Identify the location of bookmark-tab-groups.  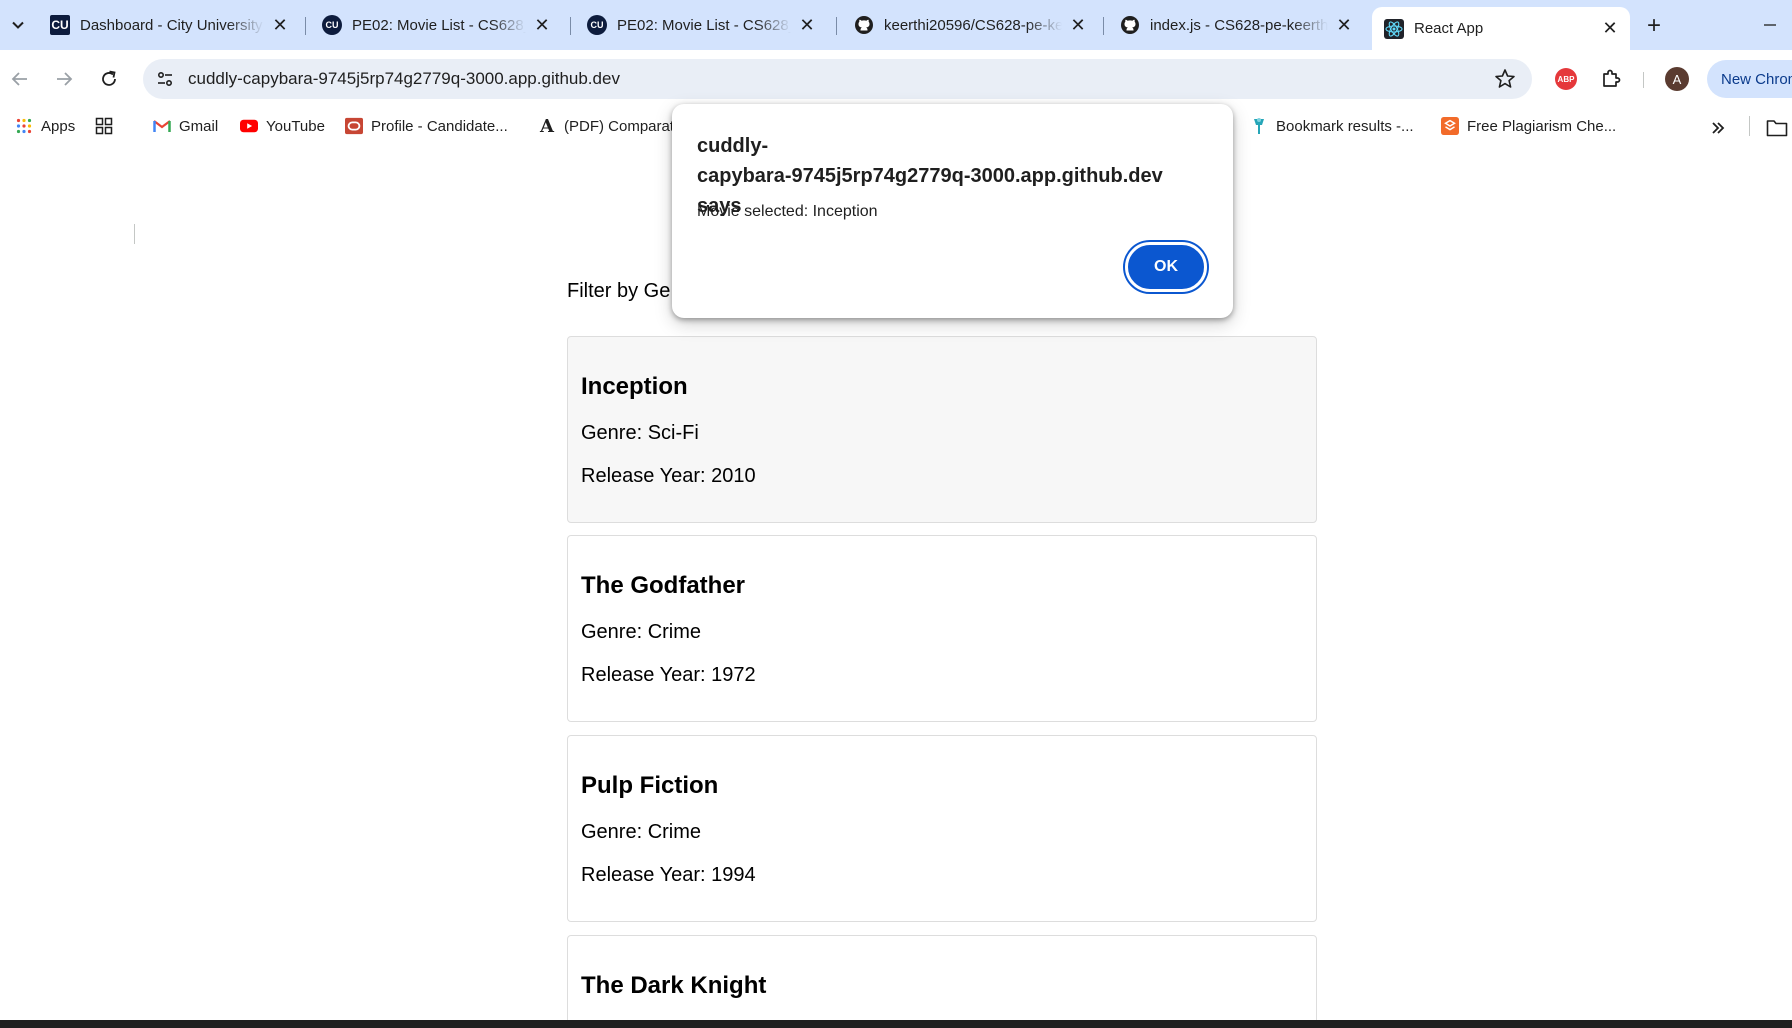
(108, 126).